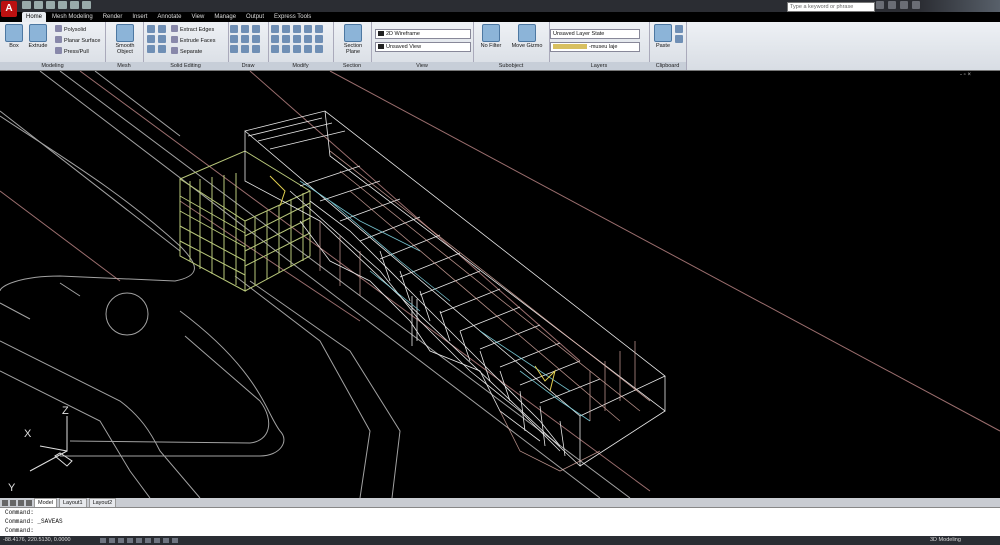  What do you see at coordinates (511, 66) in the screenshot?
I see `subobject-panel-title: Subobject` at bounding box center [511, 66].